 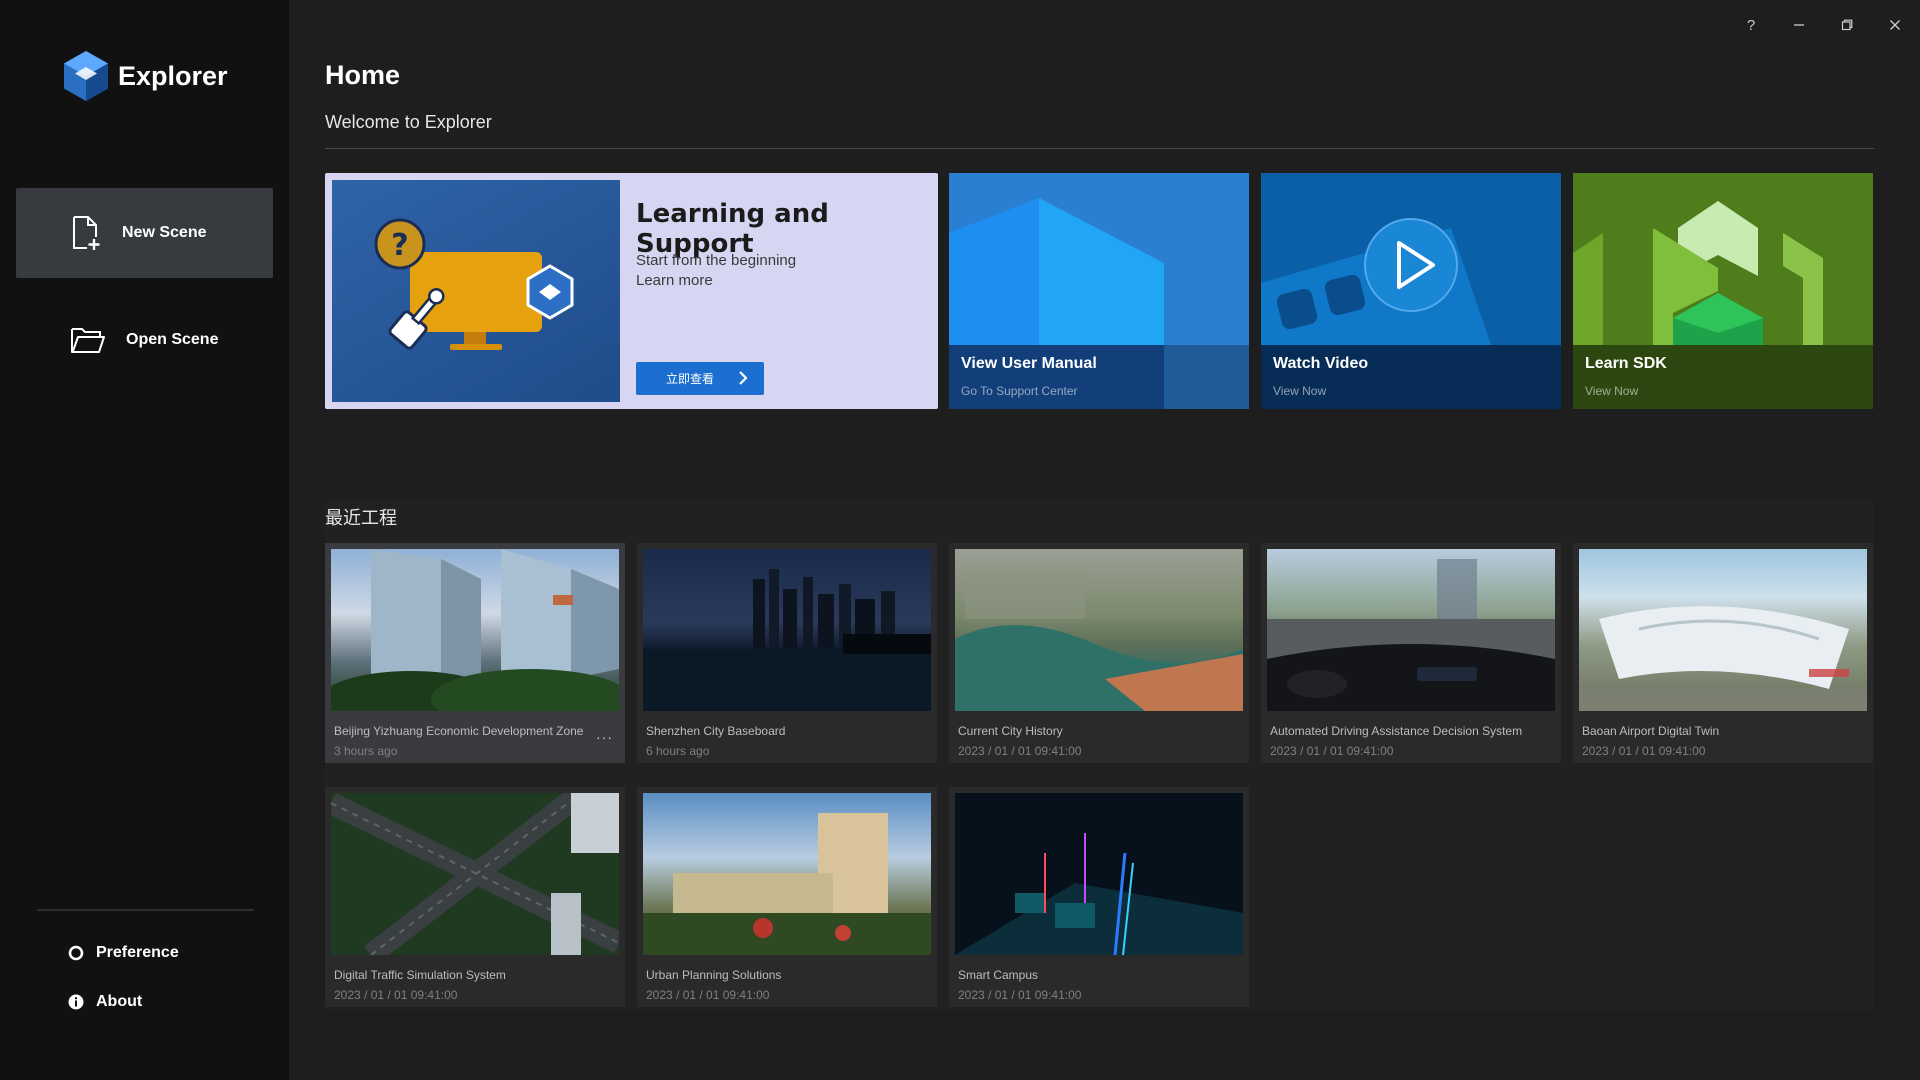 I want to click on folder-icon, so click(x=88, y=340).